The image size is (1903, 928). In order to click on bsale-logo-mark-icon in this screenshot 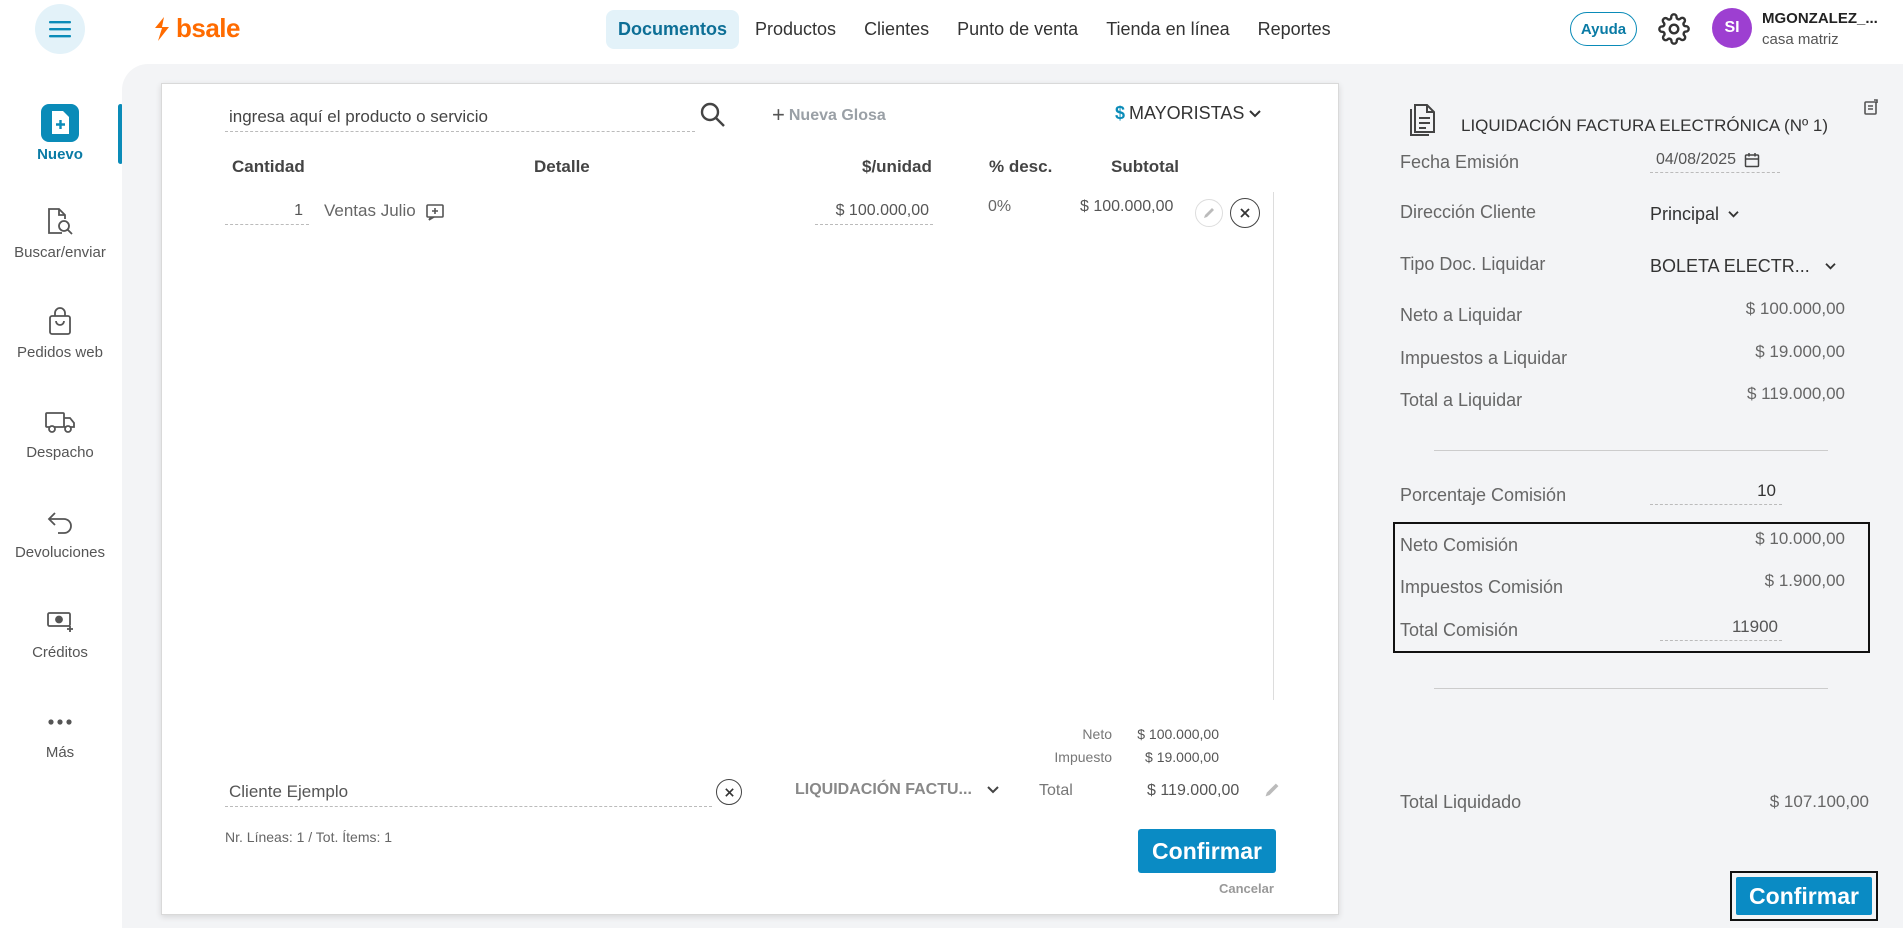, I will do `click(162, 28)`.